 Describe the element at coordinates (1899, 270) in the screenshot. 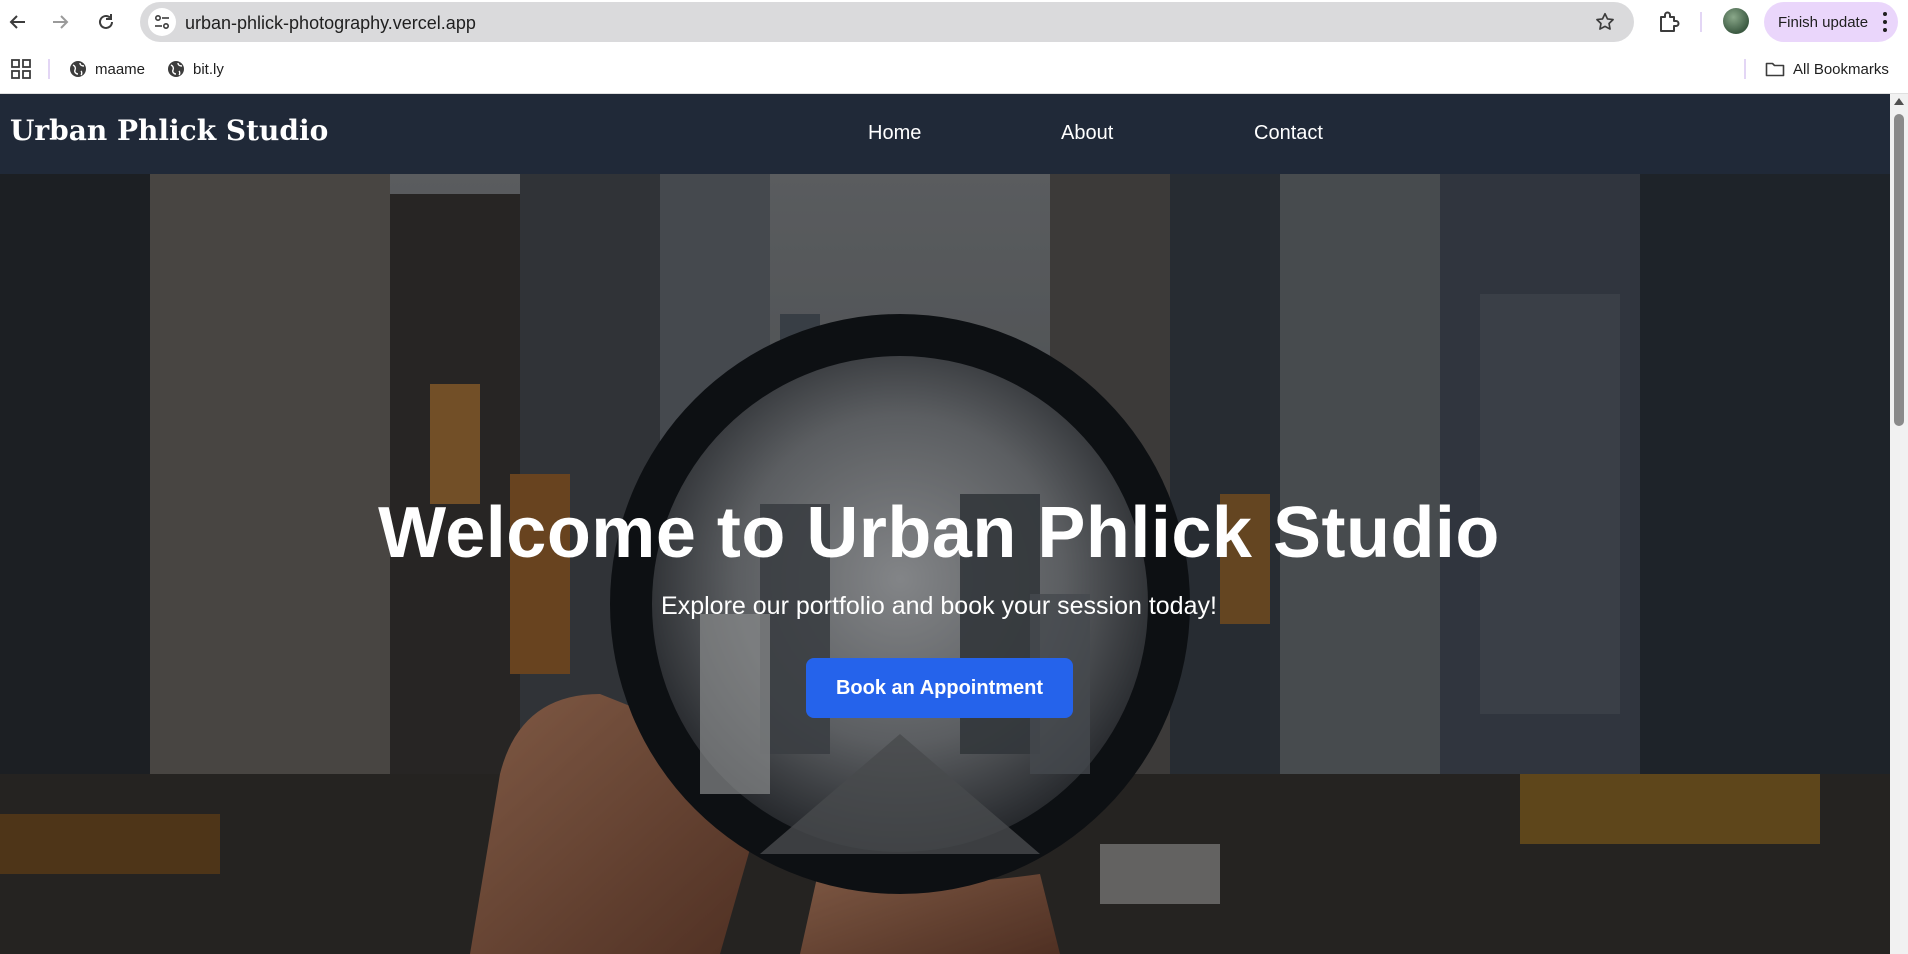

I see `scroll-thumb` at that location.